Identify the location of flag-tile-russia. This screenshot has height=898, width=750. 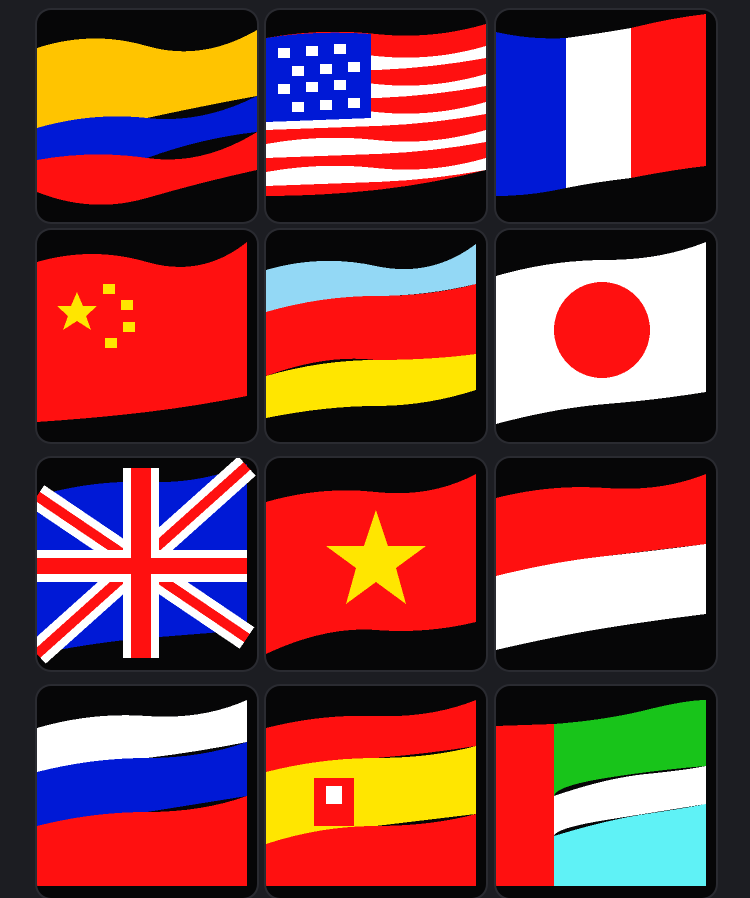
(147, 792).